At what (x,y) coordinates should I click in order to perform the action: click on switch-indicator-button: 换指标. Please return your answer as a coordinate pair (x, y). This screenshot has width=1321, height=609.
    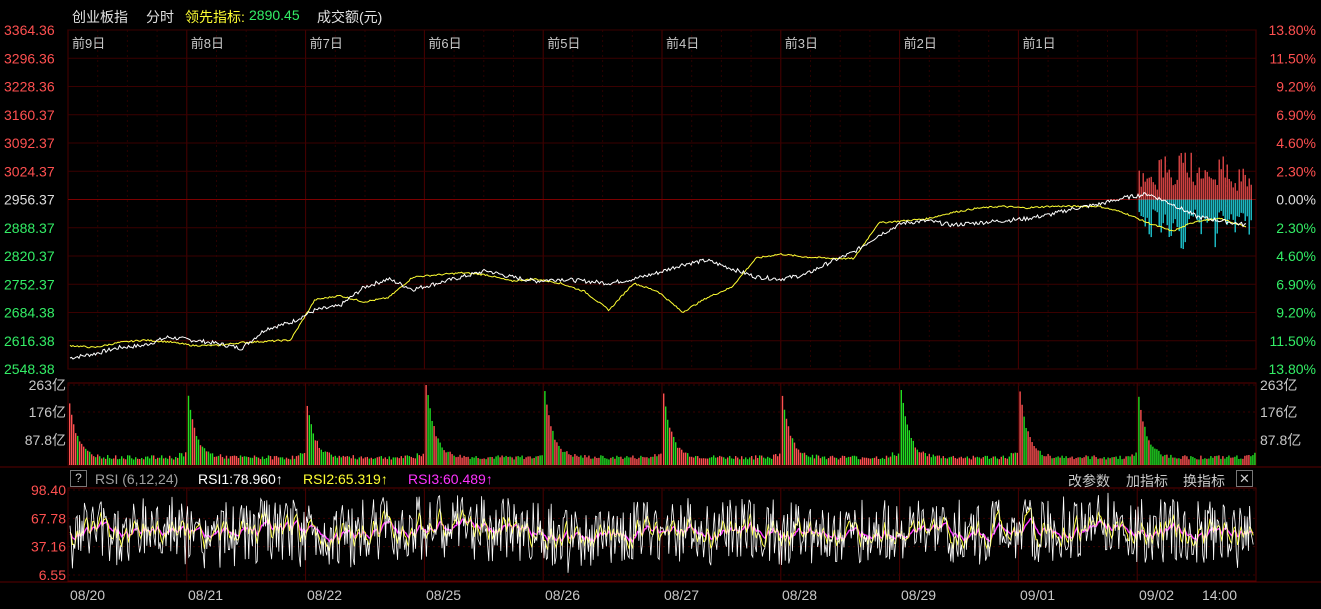
    Looking at the image, I should click on (1204, 481).